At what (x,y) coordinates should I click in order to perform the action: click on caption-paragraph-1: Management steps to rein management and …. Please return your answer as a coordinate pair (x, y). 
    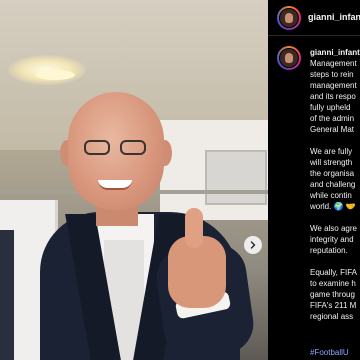
    Looking at the image, I should click on (333, 96).